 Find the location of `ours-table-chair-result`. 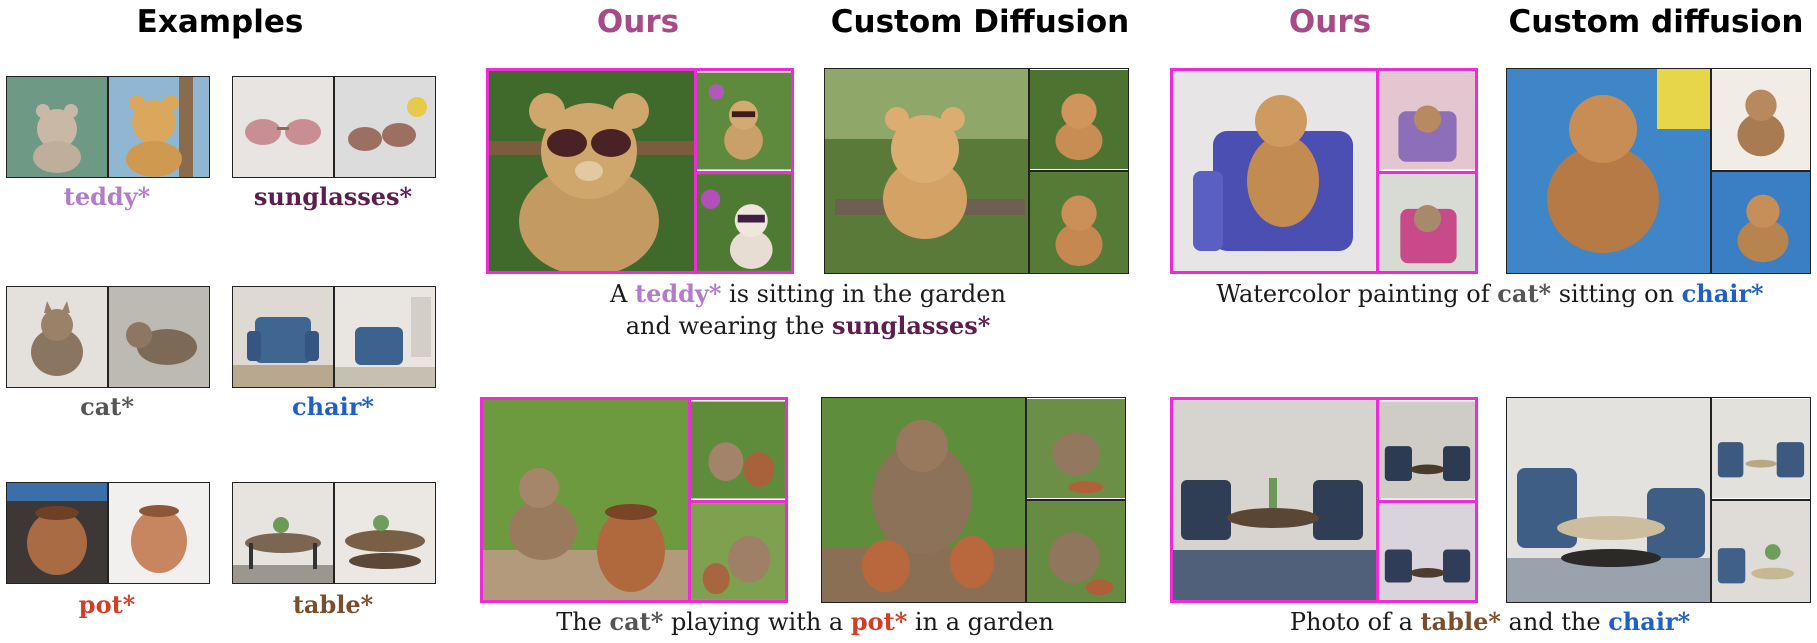

ours-table-chair-result is located at coordinates (1324, 500).